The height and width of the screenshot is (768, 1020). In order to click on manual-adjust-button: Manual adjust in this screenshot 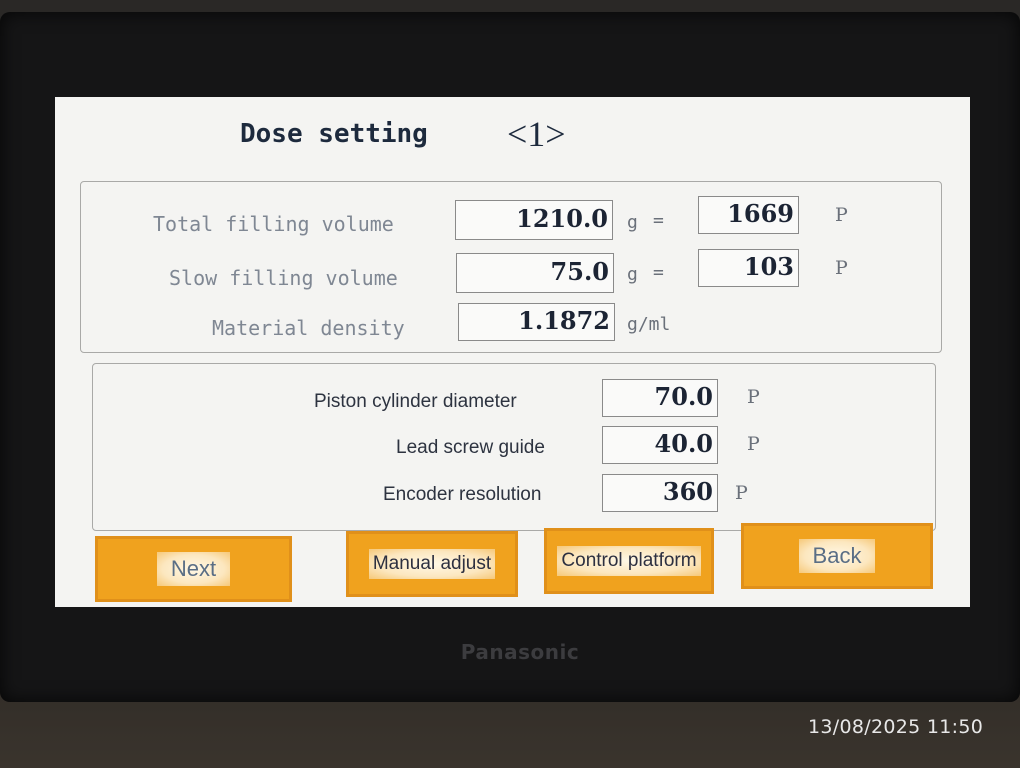, I will do `click(432, 564)`.